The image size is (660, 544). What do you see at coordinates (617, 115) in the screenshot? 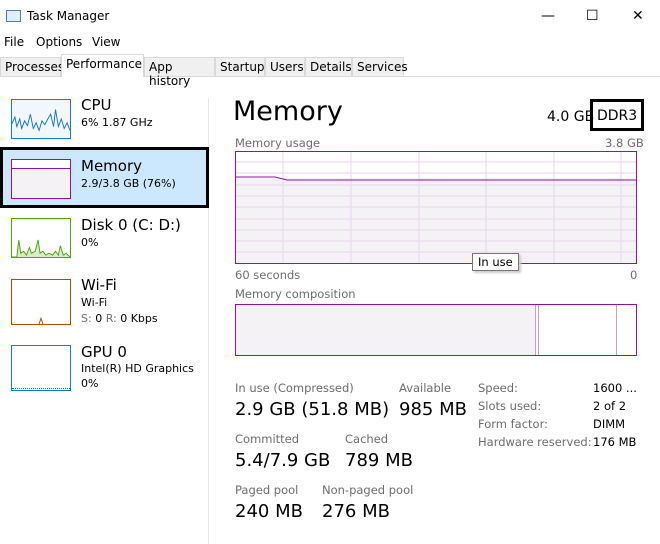
I see `memory-type: DDR3` at bounding box center [617, 115].